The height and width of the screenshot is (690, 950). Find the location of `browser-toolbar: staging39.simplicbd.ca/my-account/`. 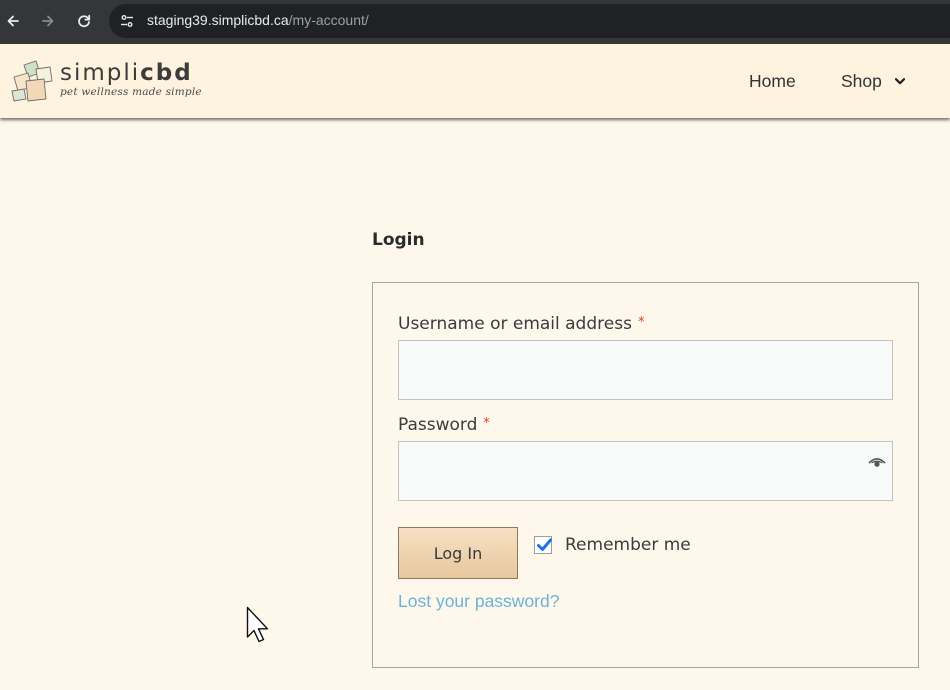

browser-toolbar: staging39.simplicbd.ca/my-account/ is located at coordinates (475, 22).